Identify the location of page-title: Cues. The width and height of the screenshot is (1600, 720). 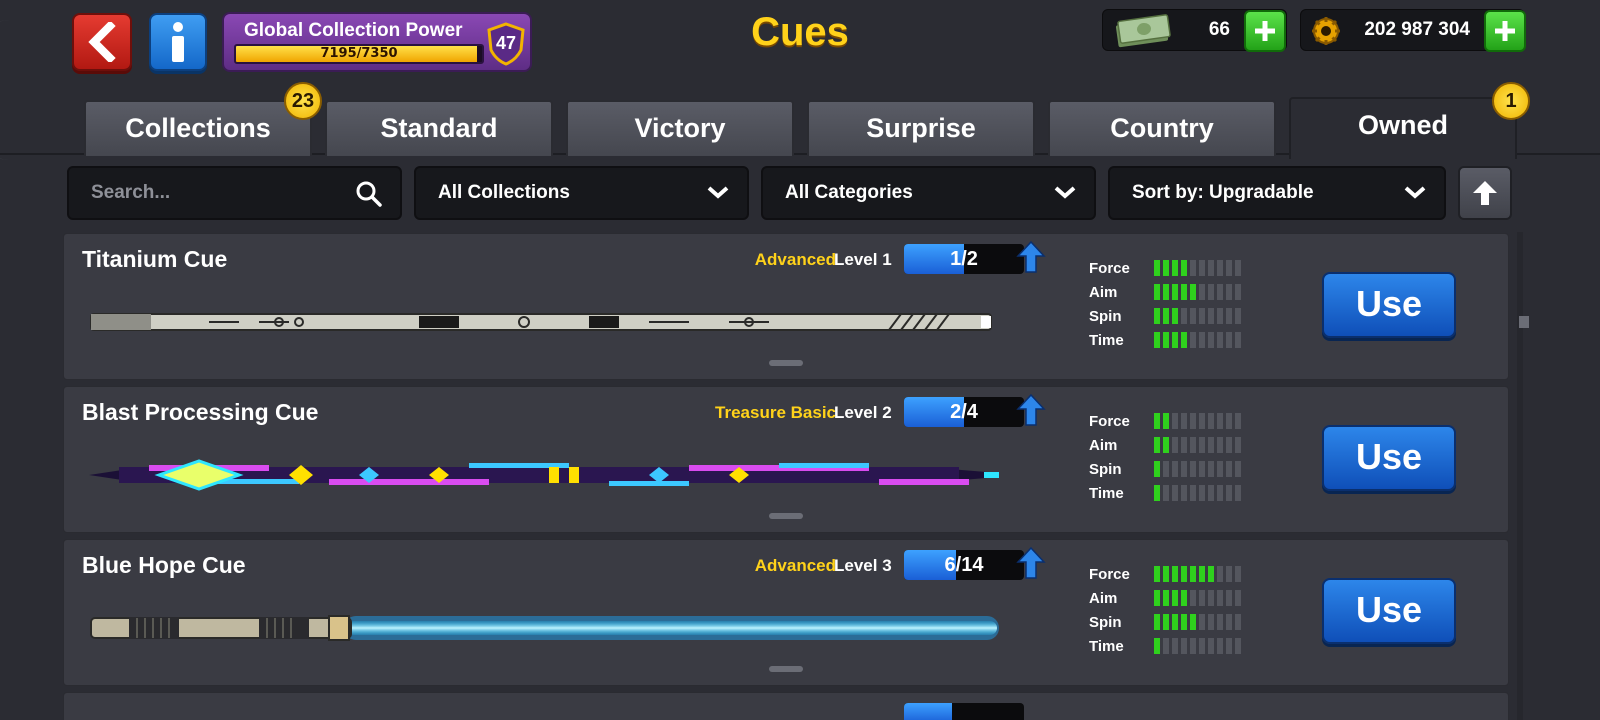
(800, 32).